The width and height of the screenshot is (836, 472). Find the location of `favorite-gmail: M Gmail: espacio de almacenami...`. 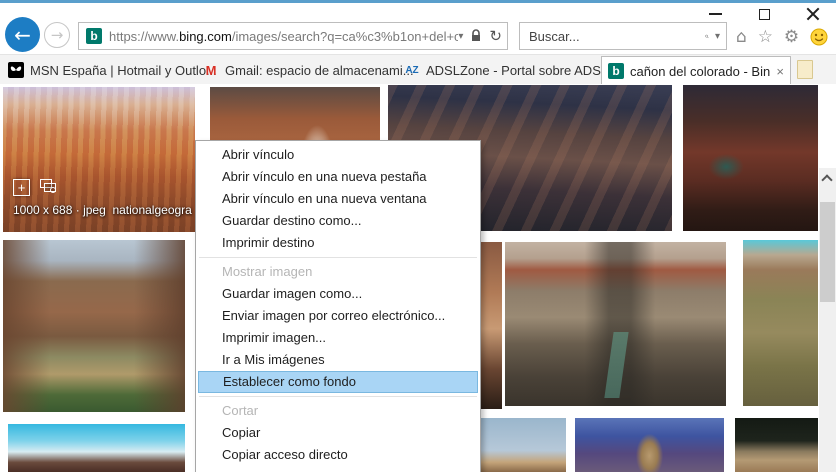

favorite-gmail: M Gmail: espacio de almacenami... is located at coordinates (308, 70).